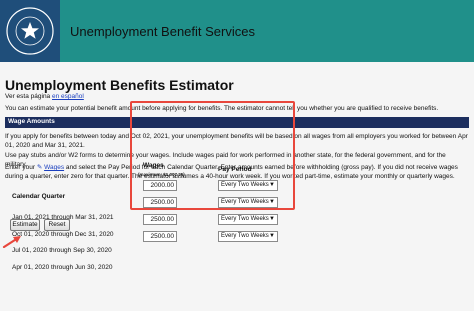  Describe the element at coordinates (54, 167) in the screenshot. I see `wages-link: Wages` at that location.